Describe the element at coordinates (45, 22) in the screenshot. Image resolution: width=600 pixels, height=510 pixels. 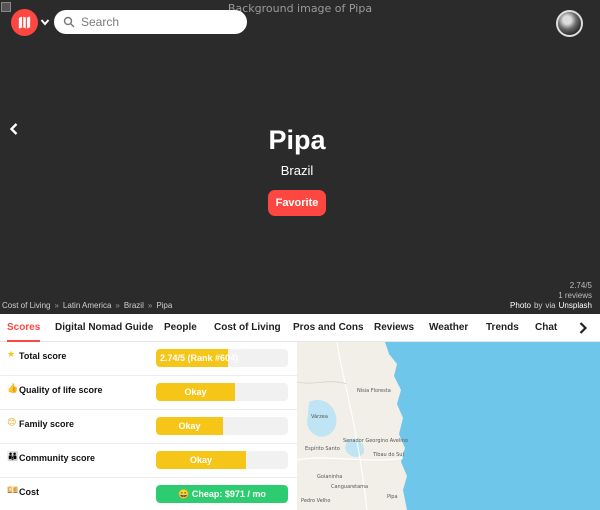
I see `chevron-down-icon` at that location.